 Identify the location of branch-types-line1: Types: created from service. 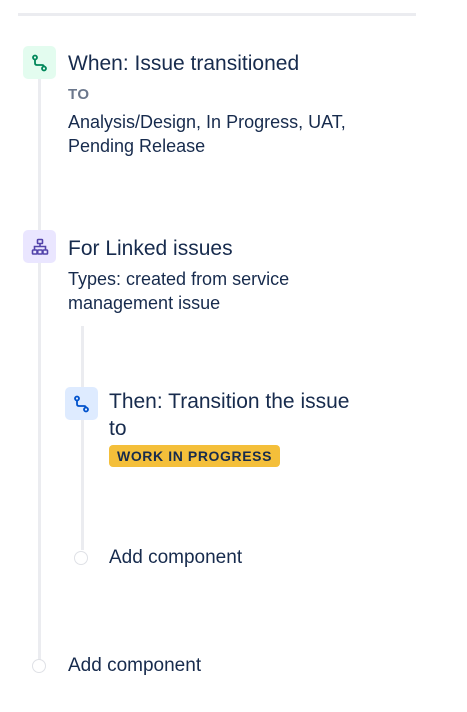
(179, 279).